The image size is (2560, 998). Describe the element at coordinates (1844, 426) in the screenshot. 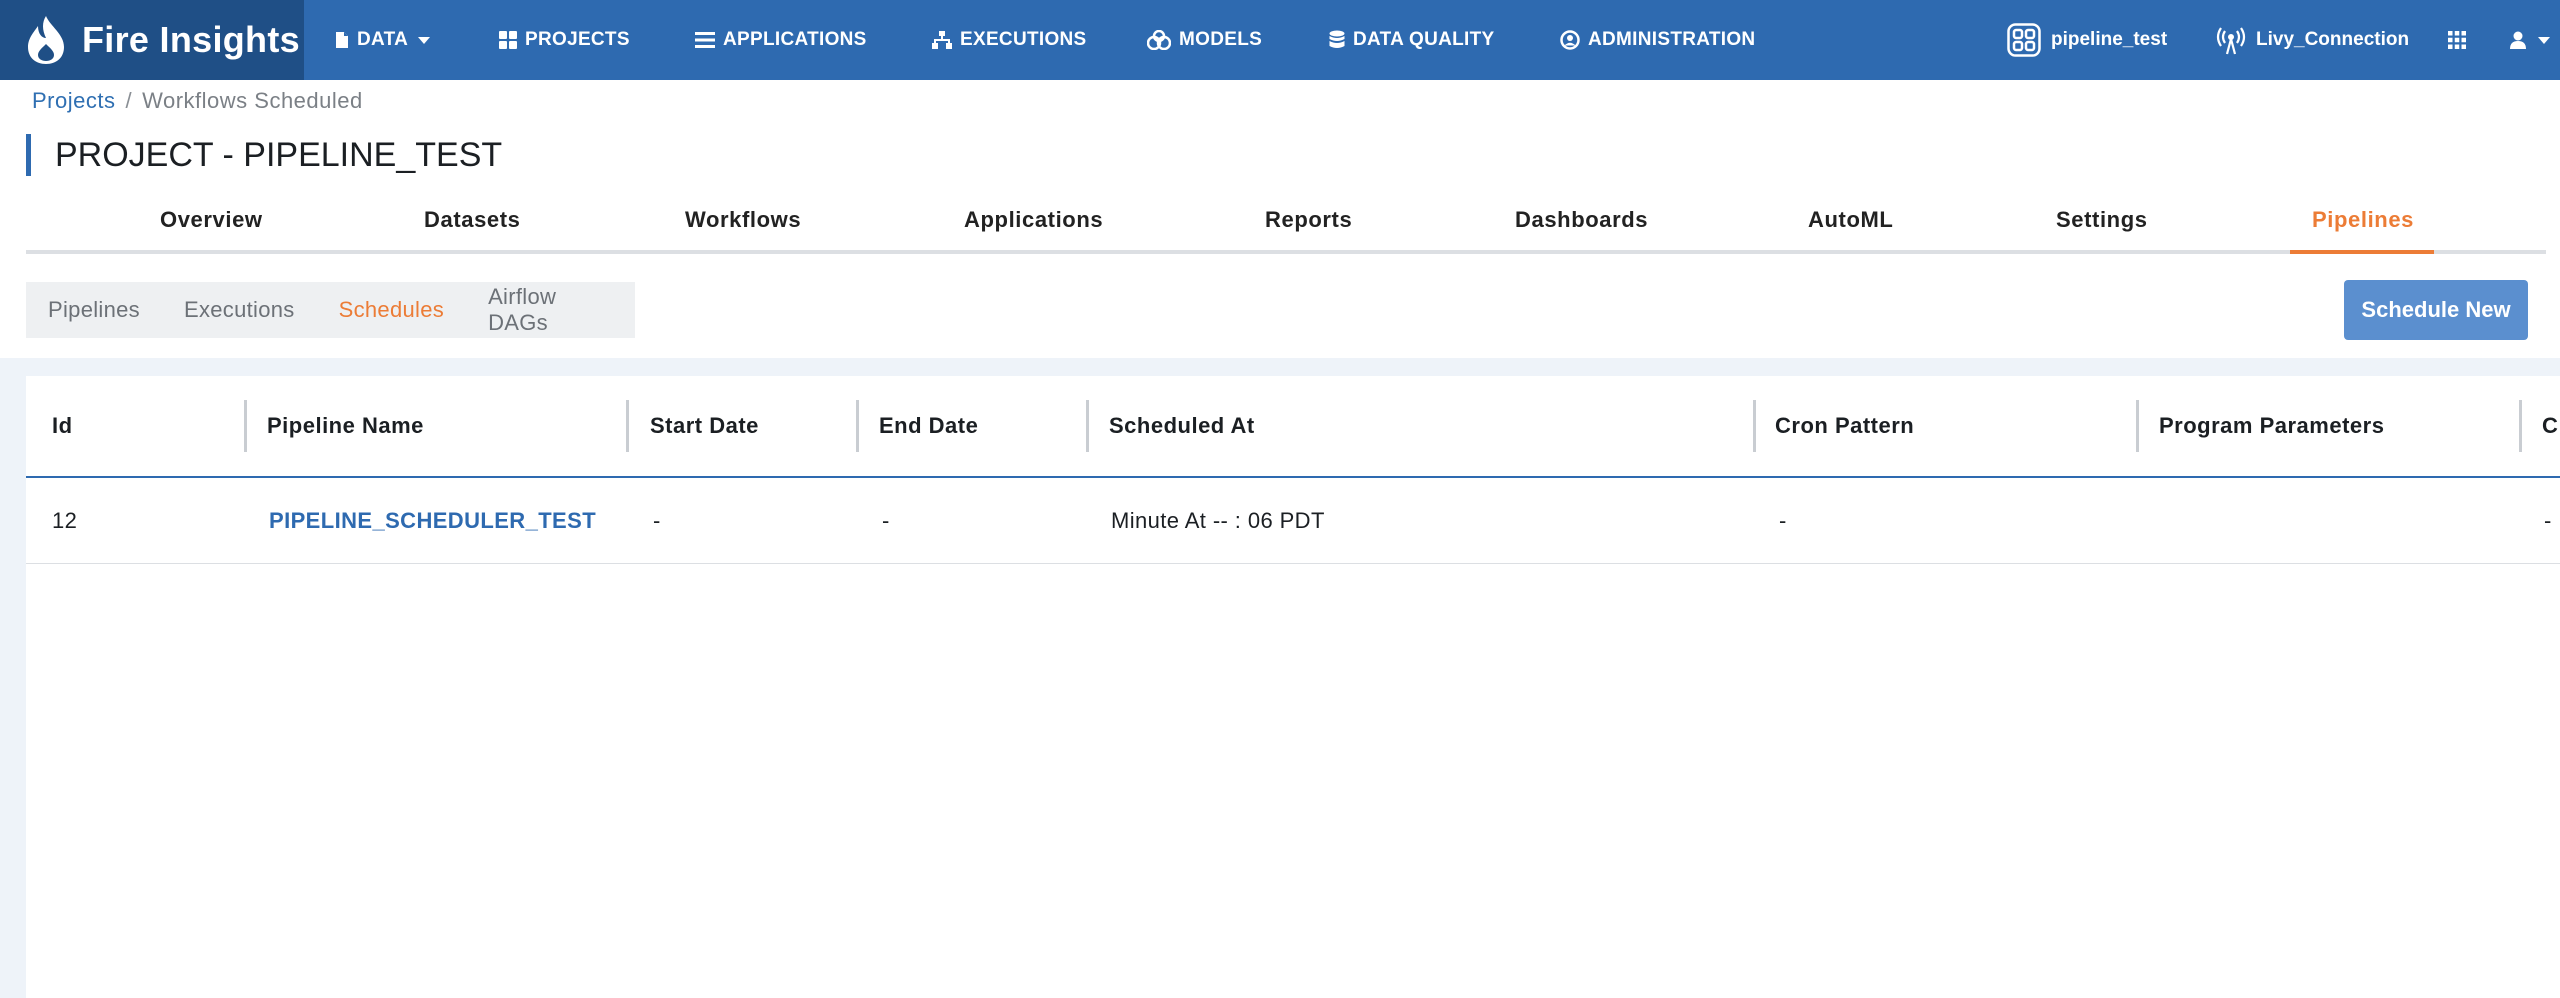

I see `column-header-cron-pattern: Cron Pattern` at that location.